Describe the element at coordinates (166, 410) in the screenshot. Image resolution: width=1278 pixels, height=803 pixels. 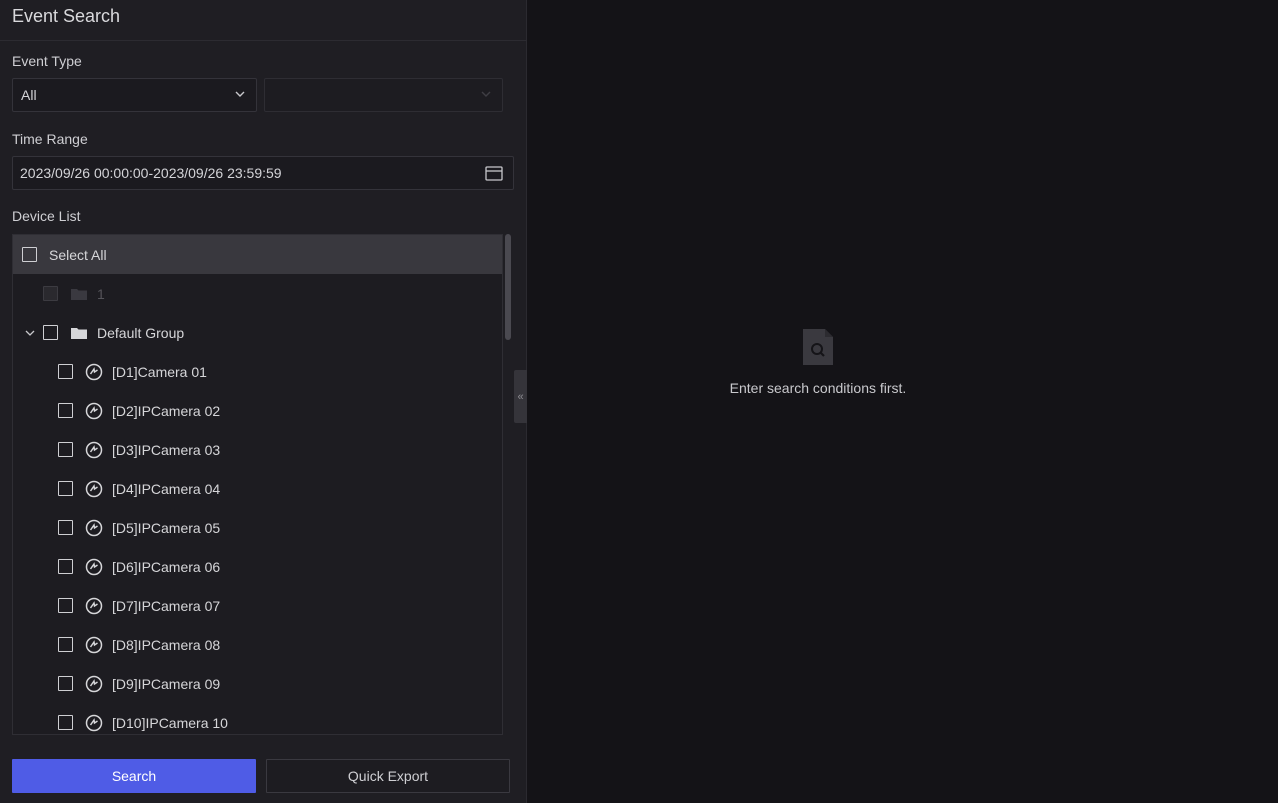
I see `camera-label: [D2]IPCamera 02` at that location.